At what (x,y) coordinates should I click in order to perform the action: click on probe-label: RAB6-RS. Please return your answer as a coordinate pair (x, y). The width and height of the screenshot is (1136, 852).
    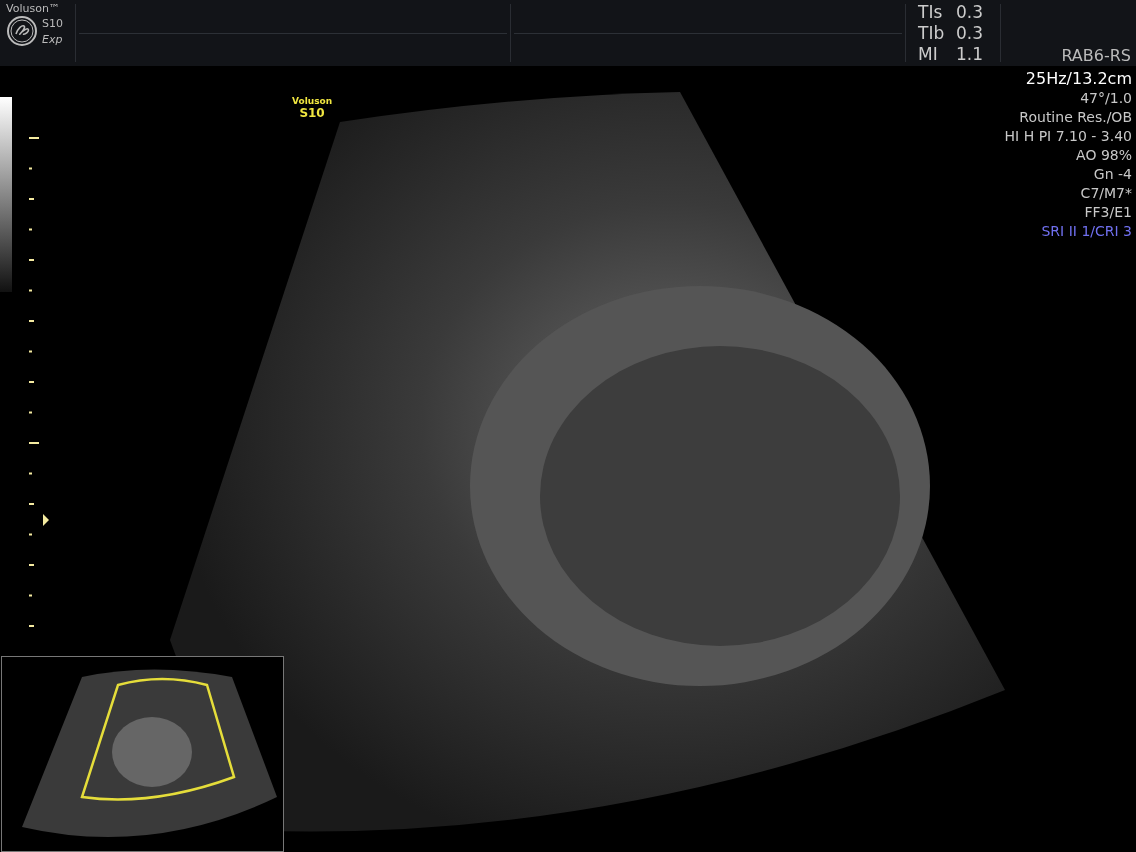
    Looking at the image, I should click on (1096, 55).